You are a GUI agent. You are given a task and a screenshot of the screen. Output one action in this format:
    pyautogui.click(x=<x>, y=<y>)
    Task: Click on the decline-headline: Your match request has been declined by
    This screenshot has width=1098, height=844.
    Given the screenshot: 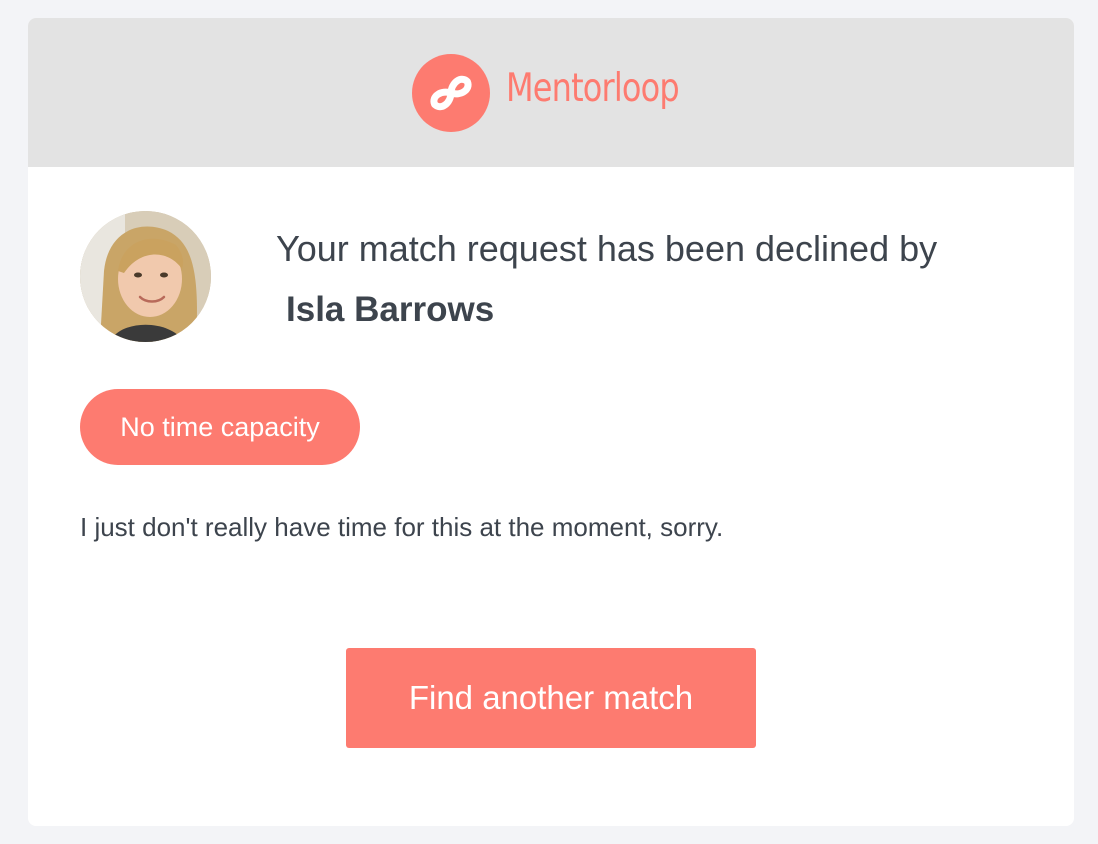 What is the action you would take?
    pyautogui.click(x=607, y=248)
    